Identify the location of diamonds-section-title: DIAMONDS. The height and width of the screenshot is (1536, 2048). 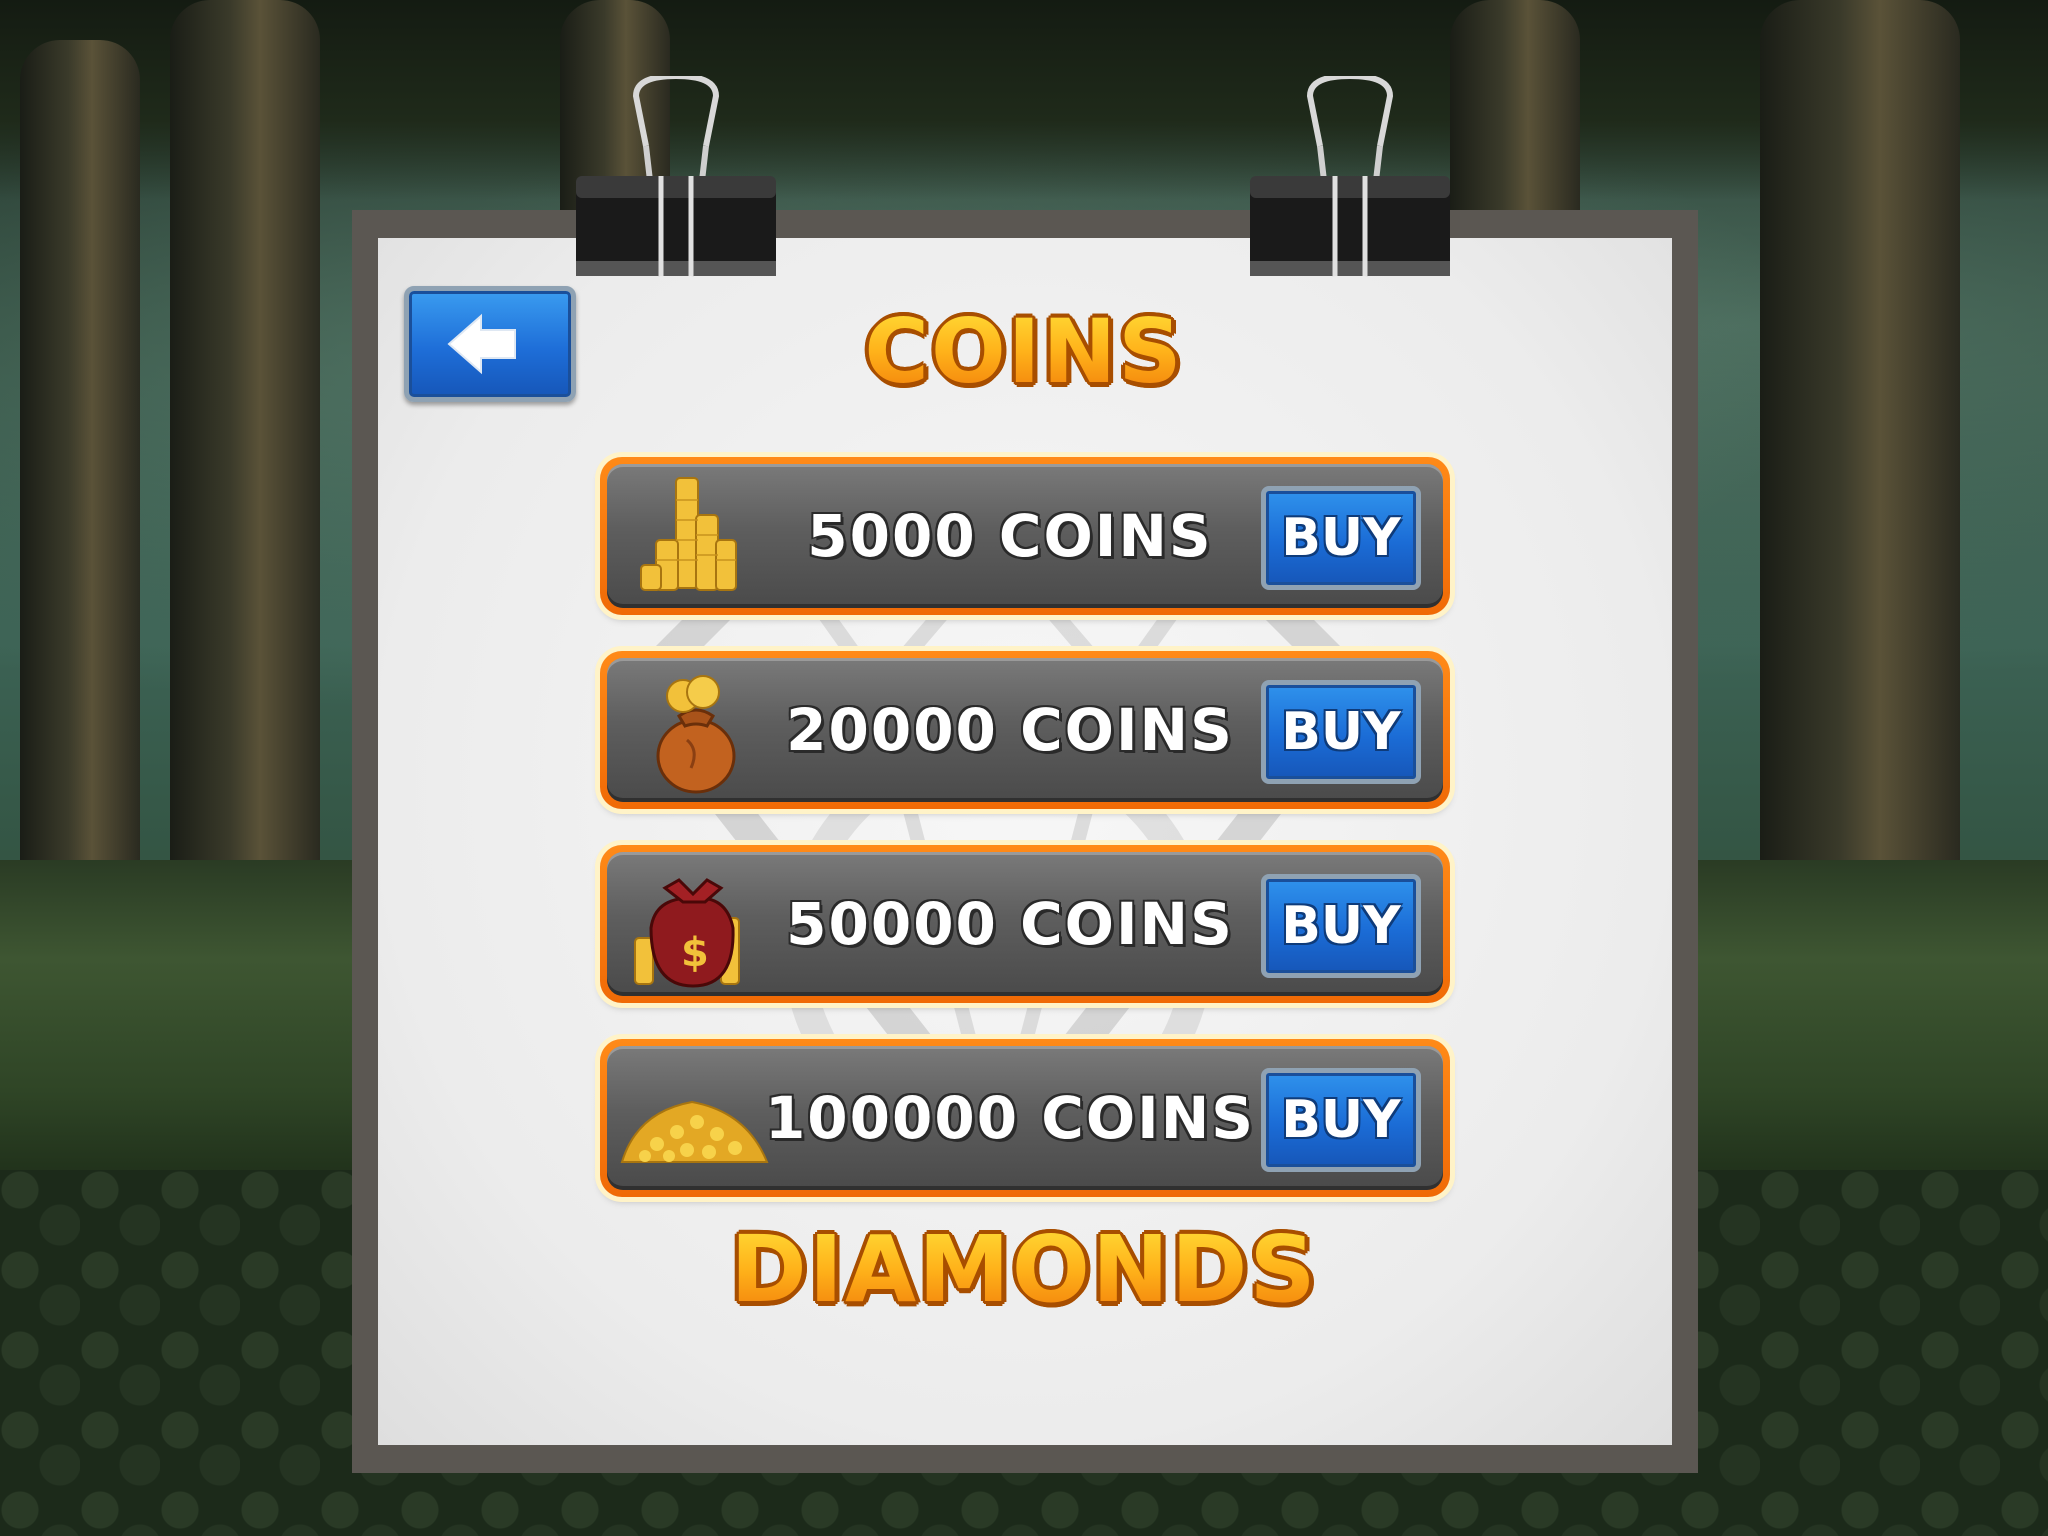
(1024, 1269).